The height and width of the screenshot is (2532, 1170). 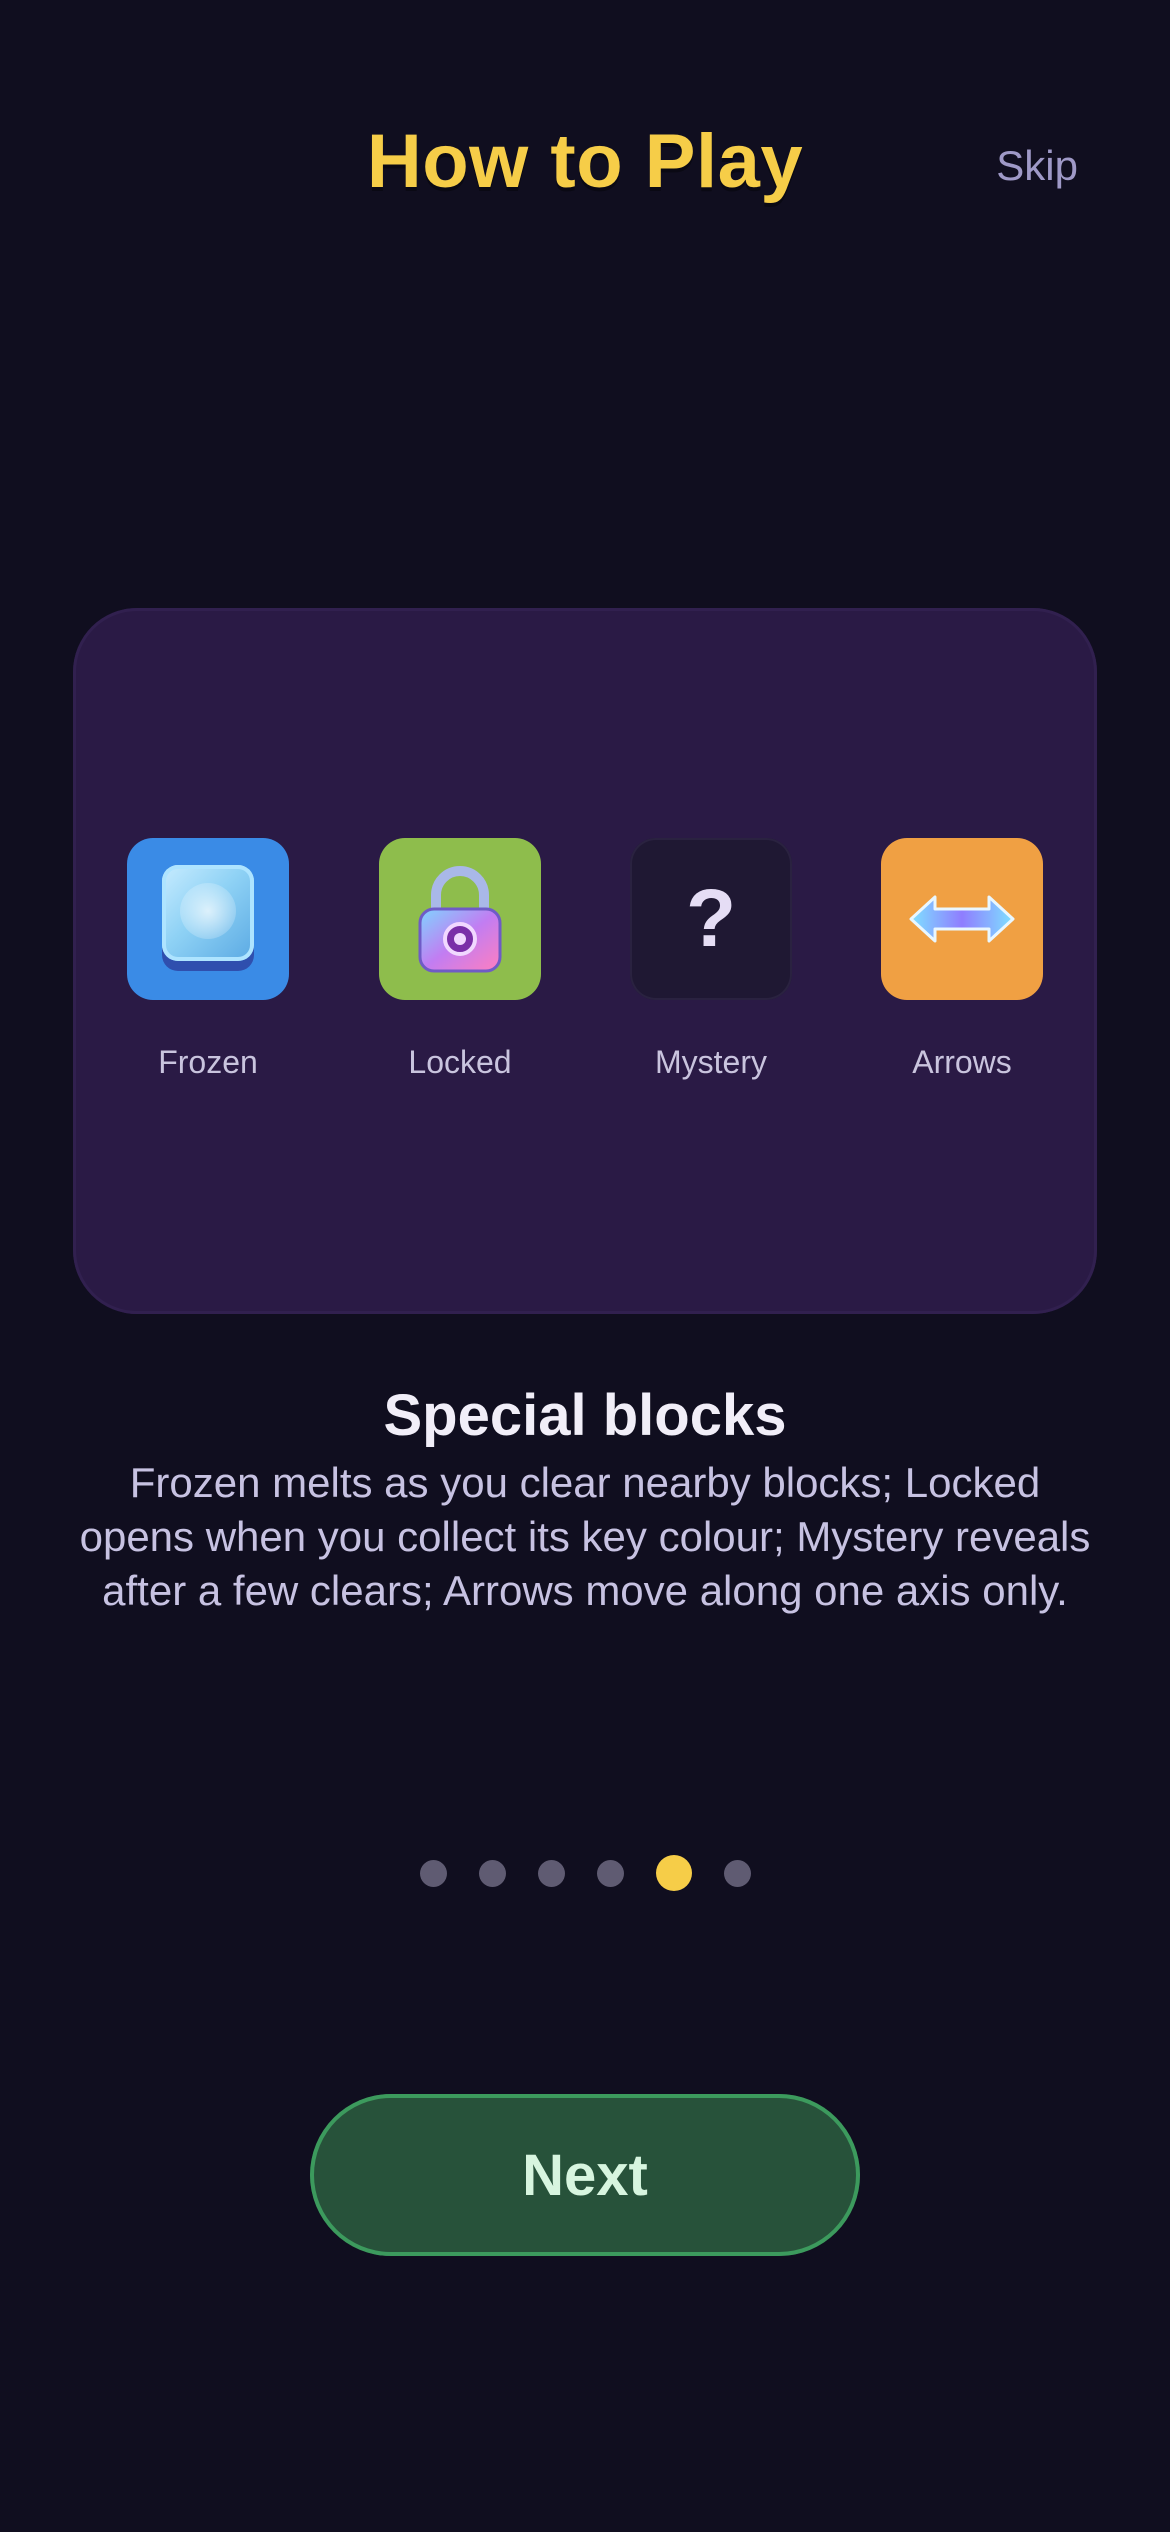 What do you see at coordinates (460, 1062) in the screenshot?
I see `block-label: Locked` at bounding box center [460, 1062].